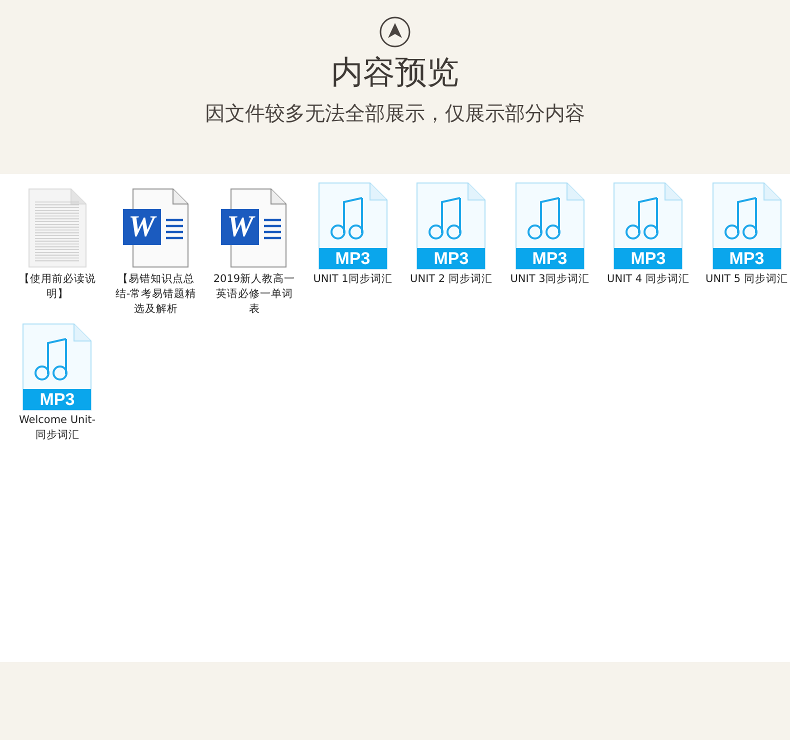 The width and height of the screenshot is (790, 740). What do you see at coordinates (395, 72) in the screenshot?
I see `page-title: 内容预览` at bounding box center [395, 72].